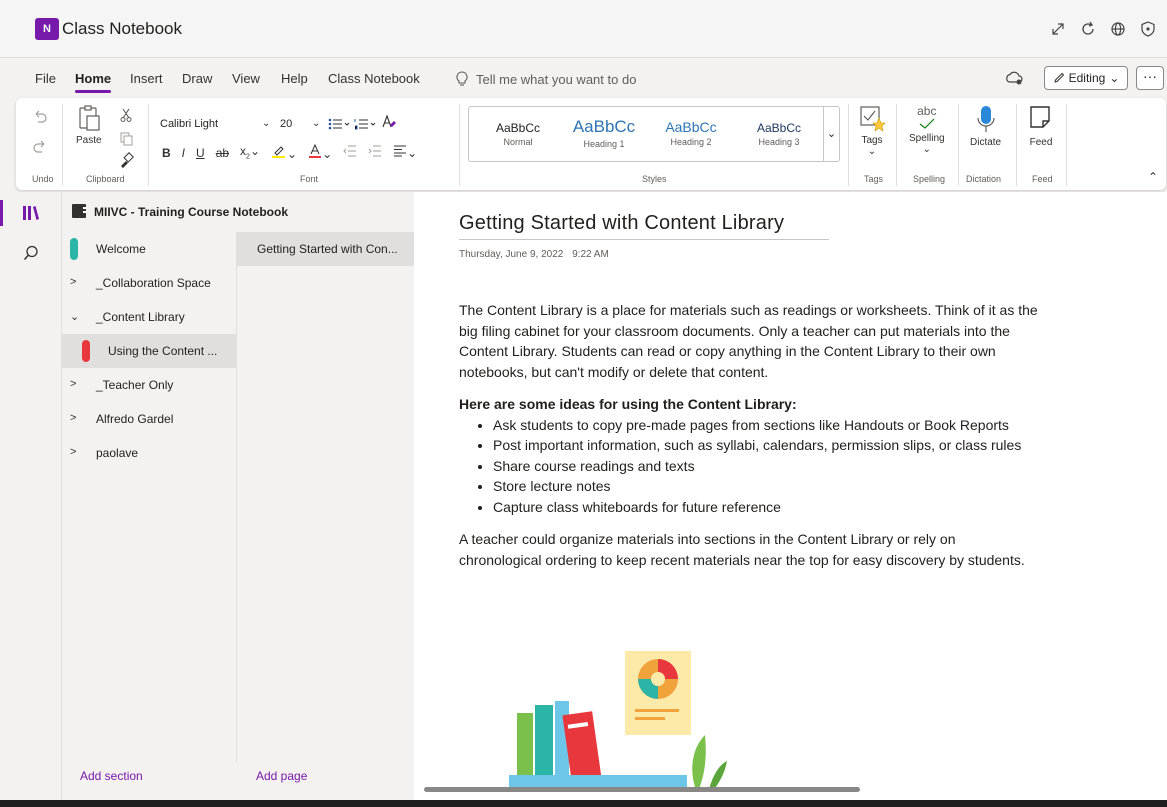 The image size is (1167, 807). Describe the element at coordinates (556, 79) in the screenshot. I see `tell-me-placeholder: Tell me what you want to do` at that location.